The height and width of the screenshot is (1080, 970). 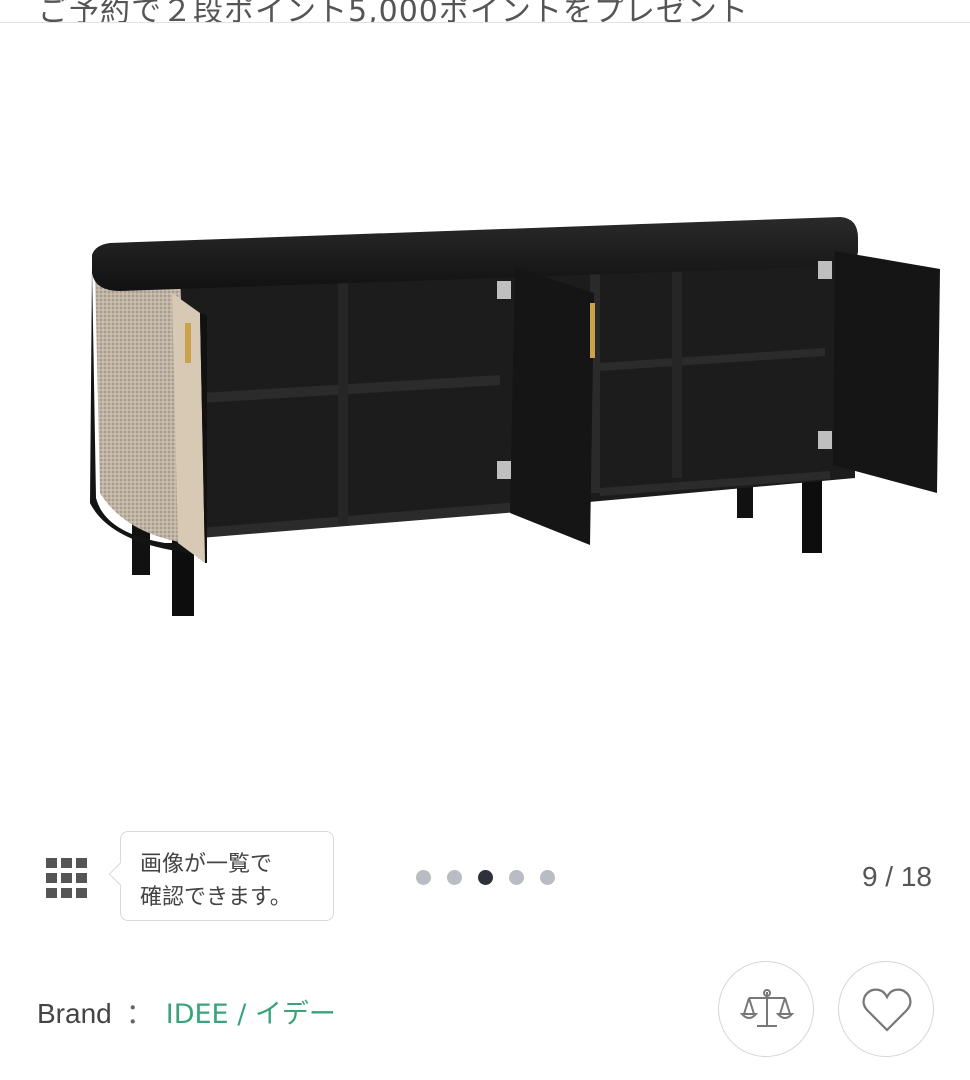 I want to click on compare-button, so click(x=766, y=1009).